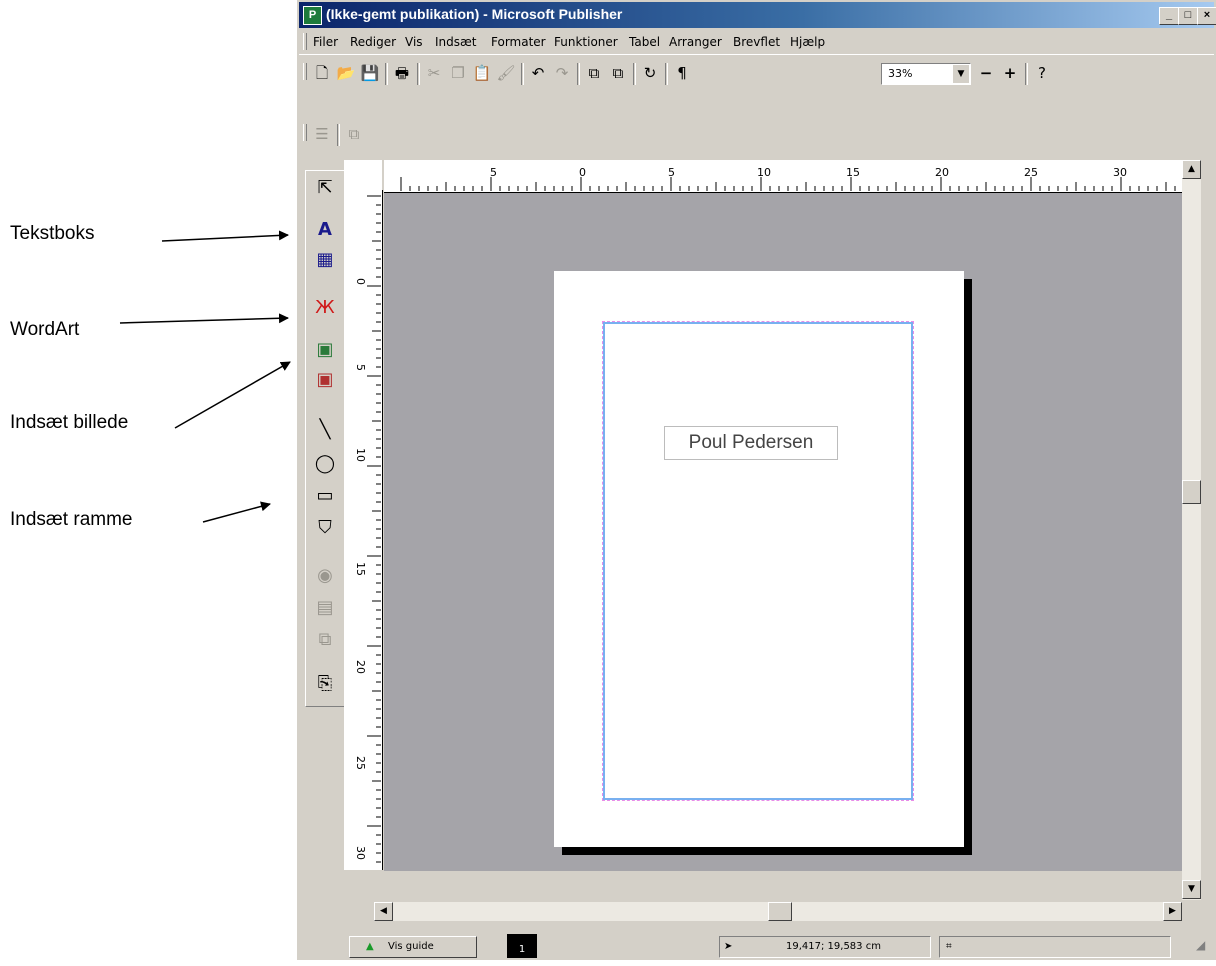 The width and height of the screenshot is (1216, 966). Describe the element at coordinates (325, 684) in the screenshot. I see `design-gallery-icon: ⎘` at that location.